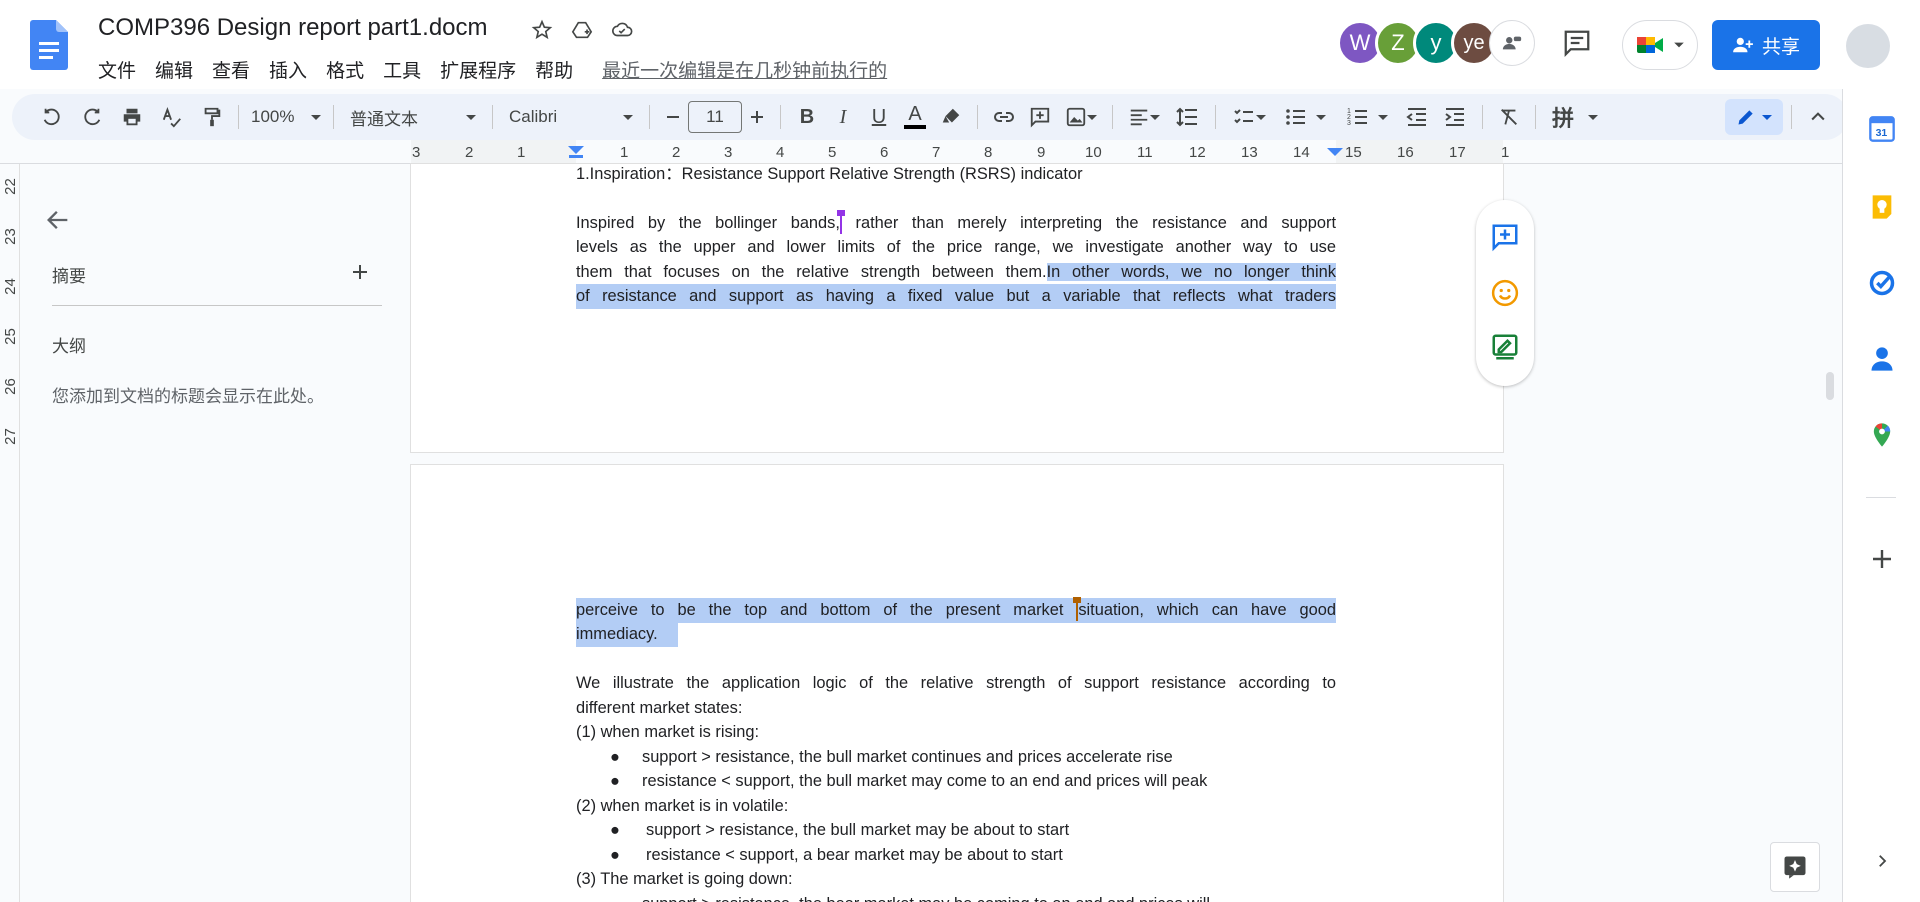 This screenshot has height=902, width=1920. What do you see at coordinates (10, 533) in the screenshot?
I see `vertical-ruler: 22 23 24 25 26 27` at bounding box center [10, 533].